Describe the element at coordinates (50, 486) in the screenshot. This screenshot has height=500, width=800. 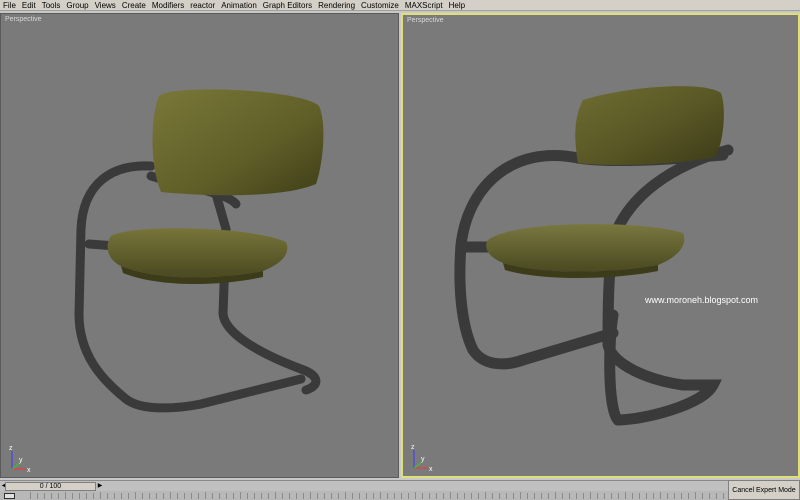
I see `time-slider: 0 / 100` at that location.